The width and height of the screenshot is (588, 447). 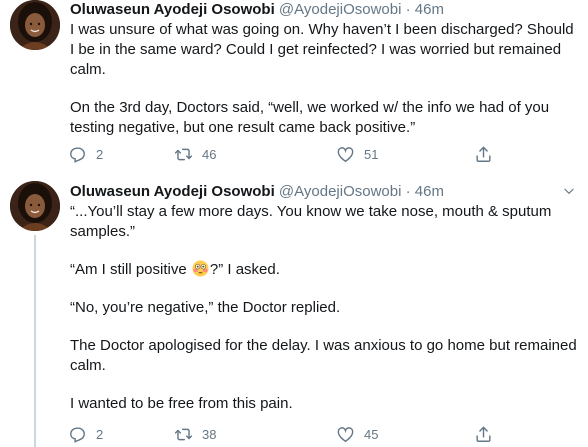 I want to click on retweet-count: 38, so click(x=209, y=434).